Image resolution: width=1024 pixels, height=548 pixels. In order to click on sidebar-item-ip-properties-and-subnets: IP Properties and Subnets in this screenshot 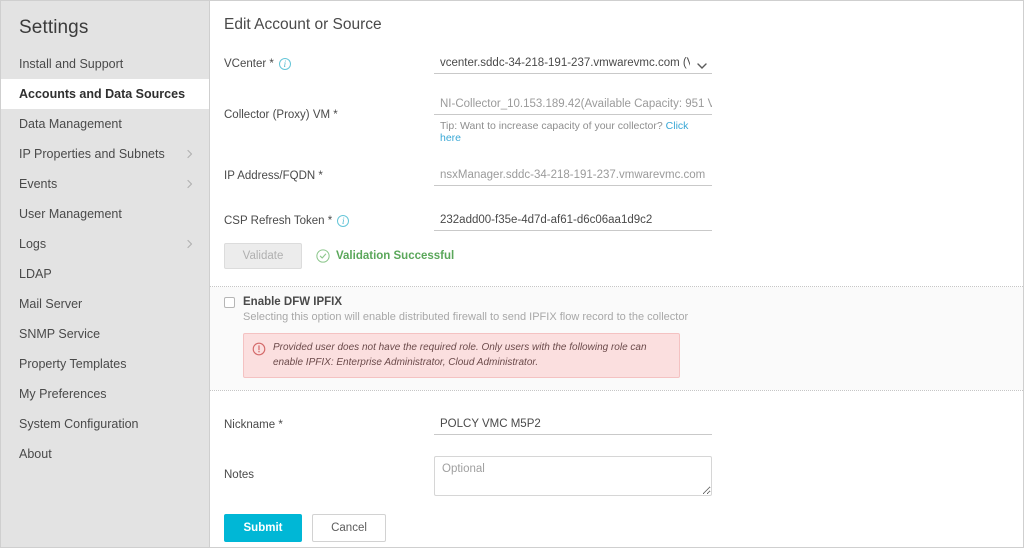, I will do `click(105, 154)`.